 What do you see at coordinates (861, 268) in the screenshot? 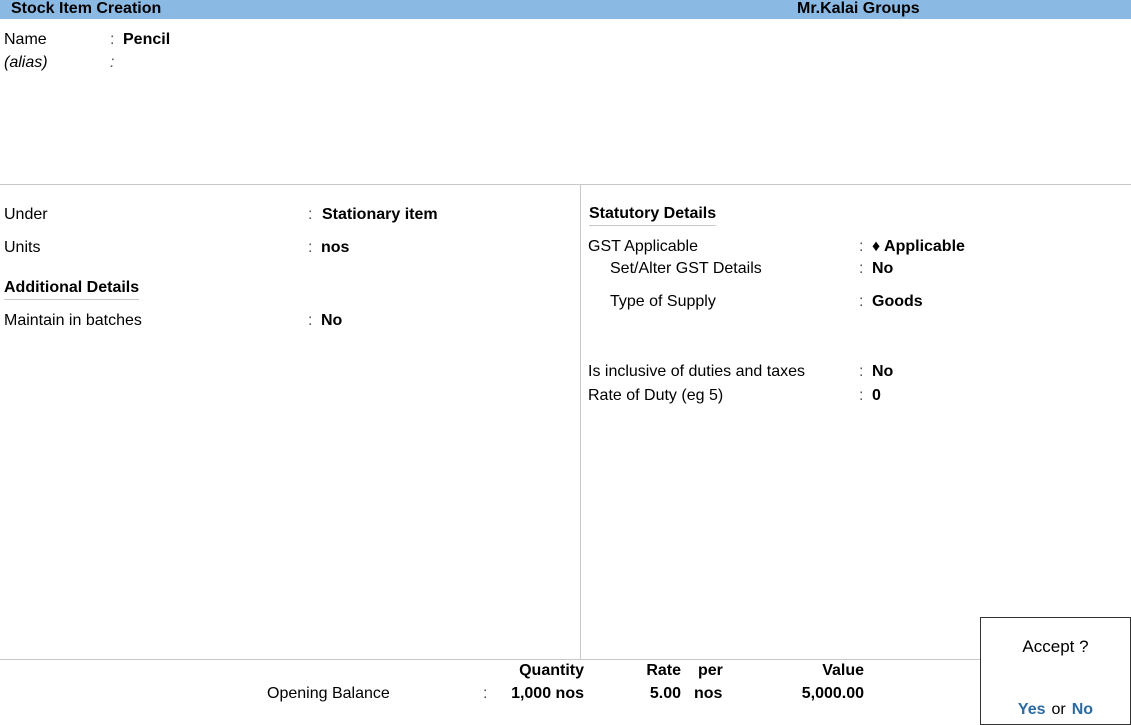
I see `set-alter-gst-colon: :` at bounding box center [861, 268].